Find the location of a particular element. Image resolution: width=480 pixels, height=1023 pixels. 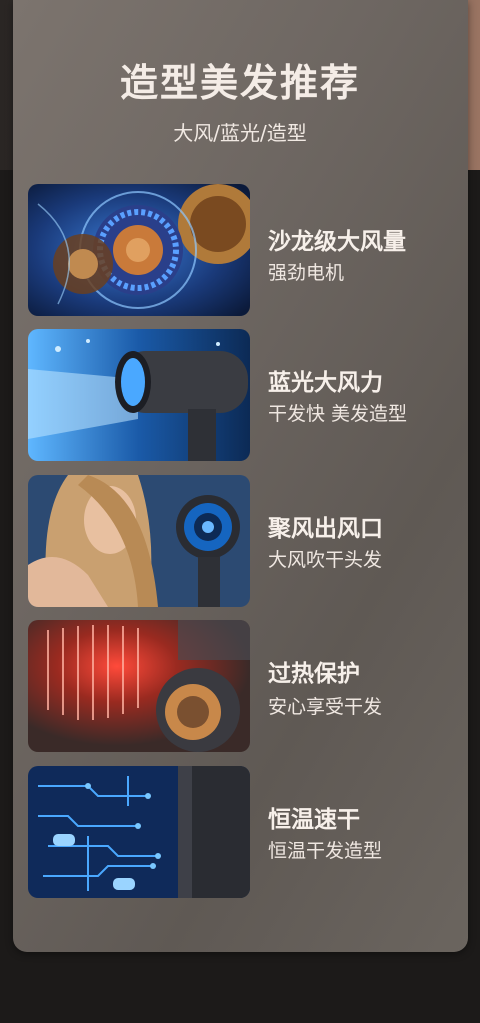

feature-item-constant-temp: 恒温速干 恒温干发造型 is located at coordinates (238, 832).